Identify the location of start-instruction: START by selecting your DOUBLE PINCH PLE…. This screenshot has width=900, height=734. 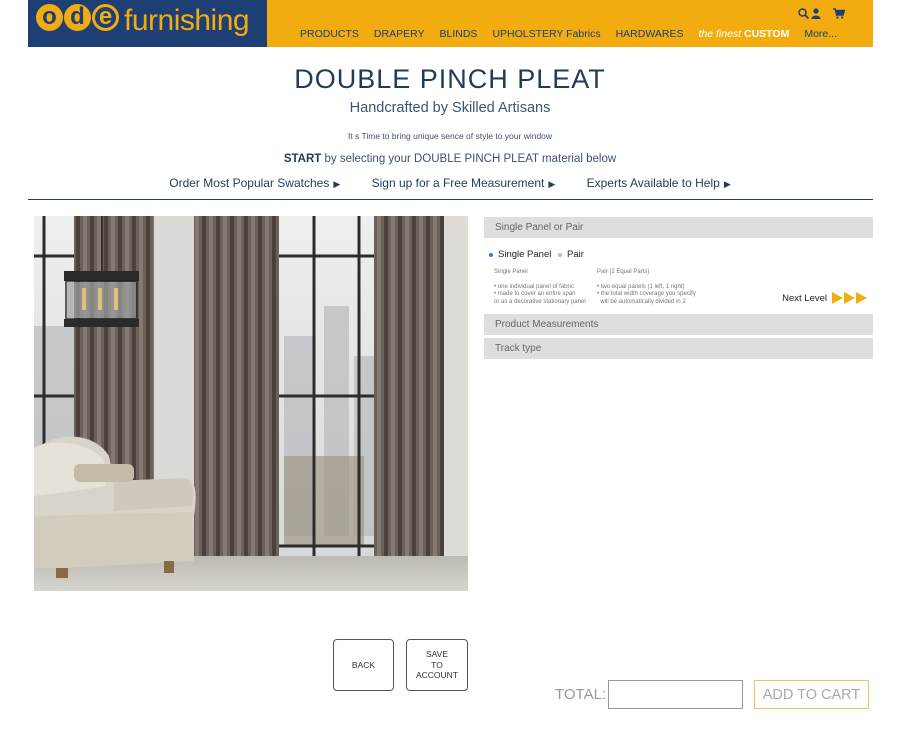
(450, 159).